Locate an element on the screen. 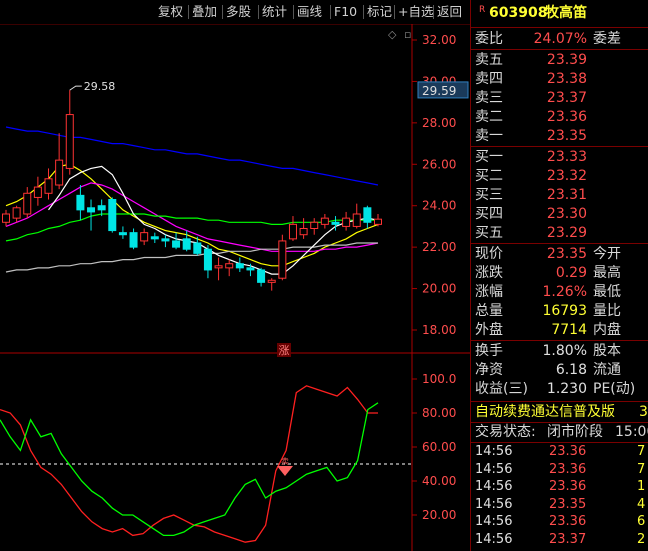 This screenshot has height=551, width=648. tick-row: 14:56 23.37 2 is located at coordinates (559, 540).